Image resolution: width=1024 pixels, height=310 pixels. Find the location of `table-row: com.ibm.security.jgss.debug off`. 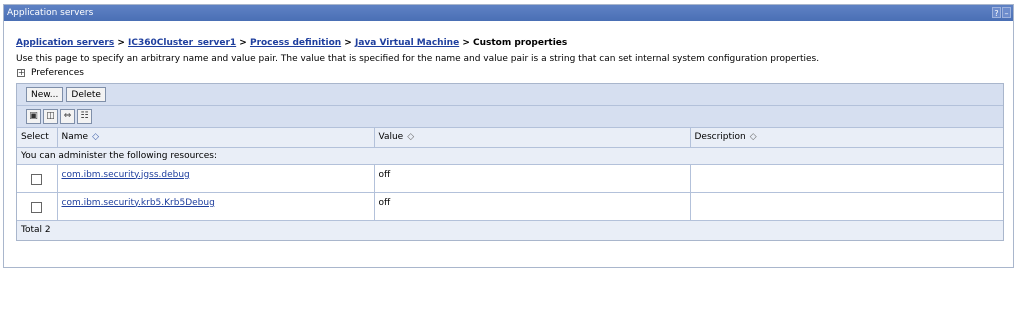

table-row: com.ibm.security.jgss.debug off is located at coordinates (510, 178).